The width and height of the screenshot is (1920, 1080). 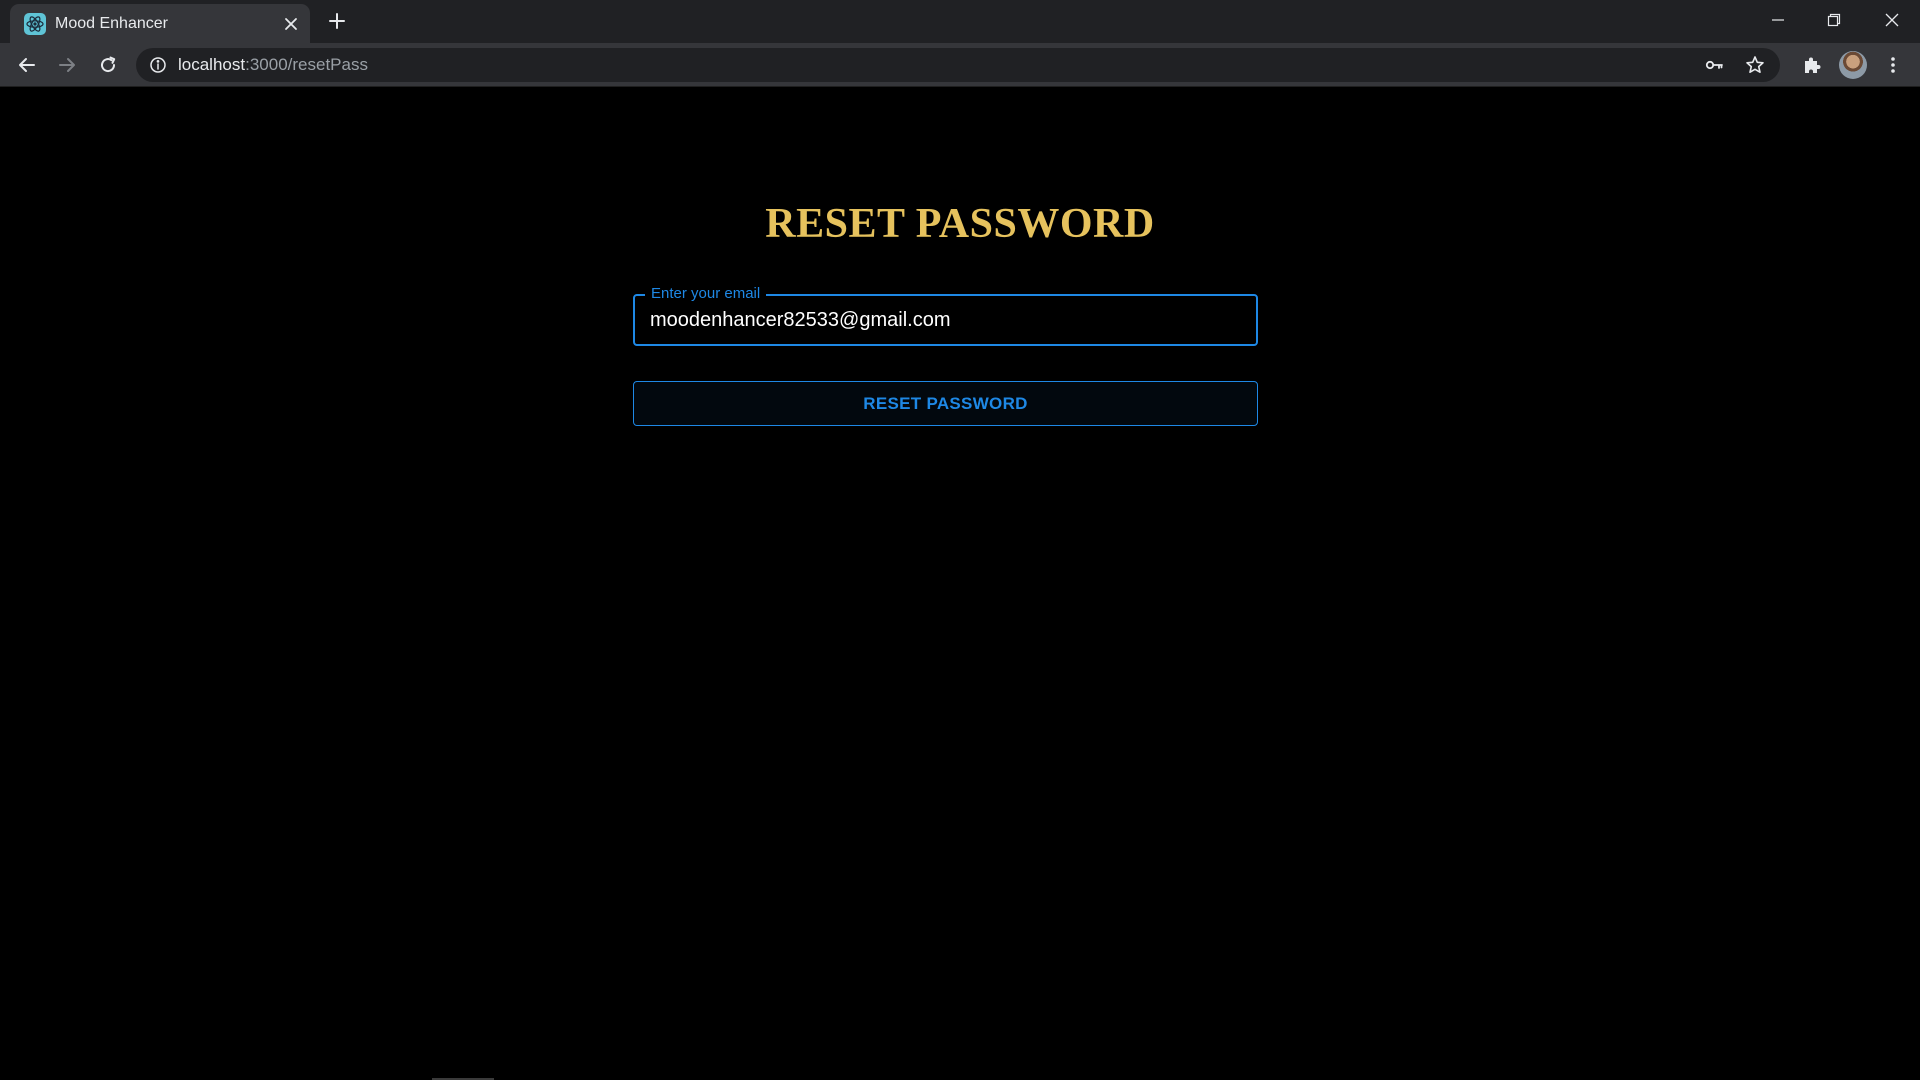 What do you see at coordinates (337, 21) in the screenshot?
I see `plus-icon` at bounding box center [337, 21].